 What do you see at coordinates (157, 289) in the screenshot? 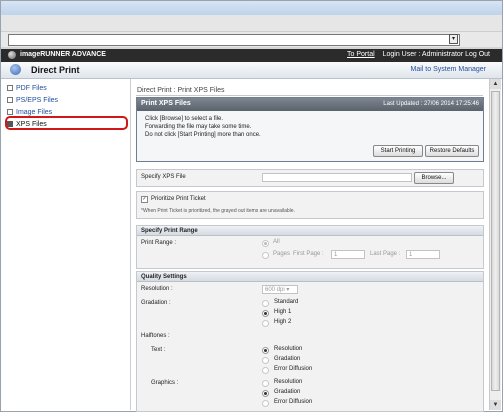
I see `resolution-label: Resolution :` at bounding box center [157, 289].